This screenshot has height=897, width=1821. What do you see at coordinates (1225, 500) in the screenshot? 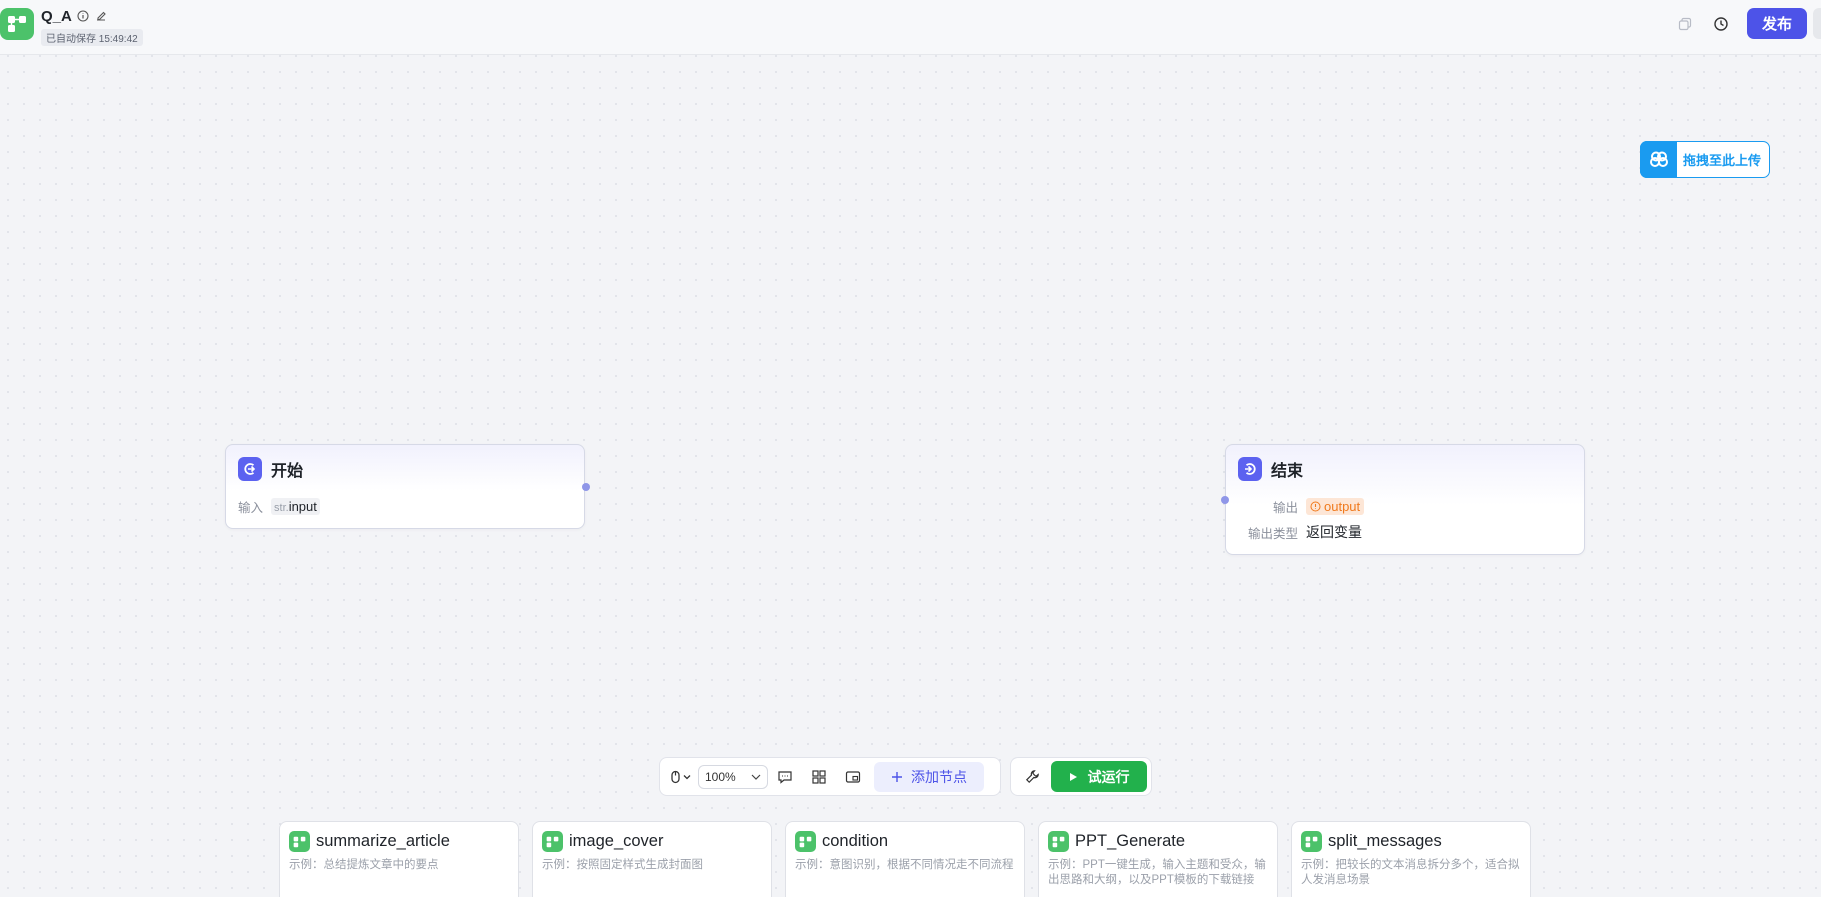
I see `end-node-input-port` at bounding box center [1225, 500].